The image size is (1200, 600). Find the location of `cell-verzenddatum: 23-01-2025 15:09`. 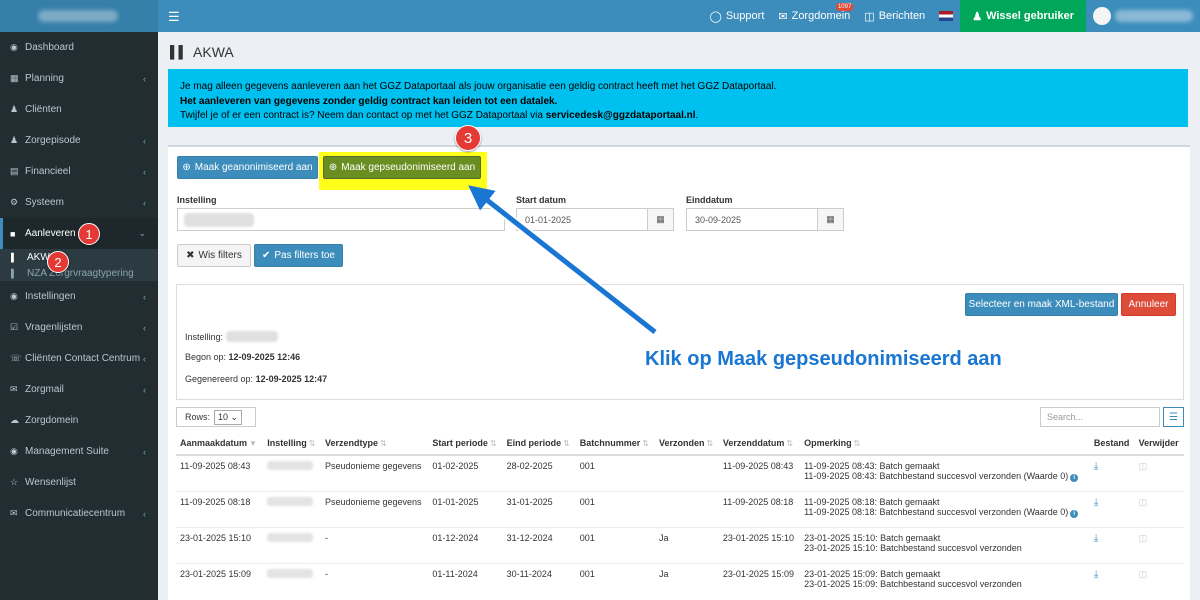

cell-verzenddatum: 23-01-2025 15:09 is located at coordinates (759, 580).